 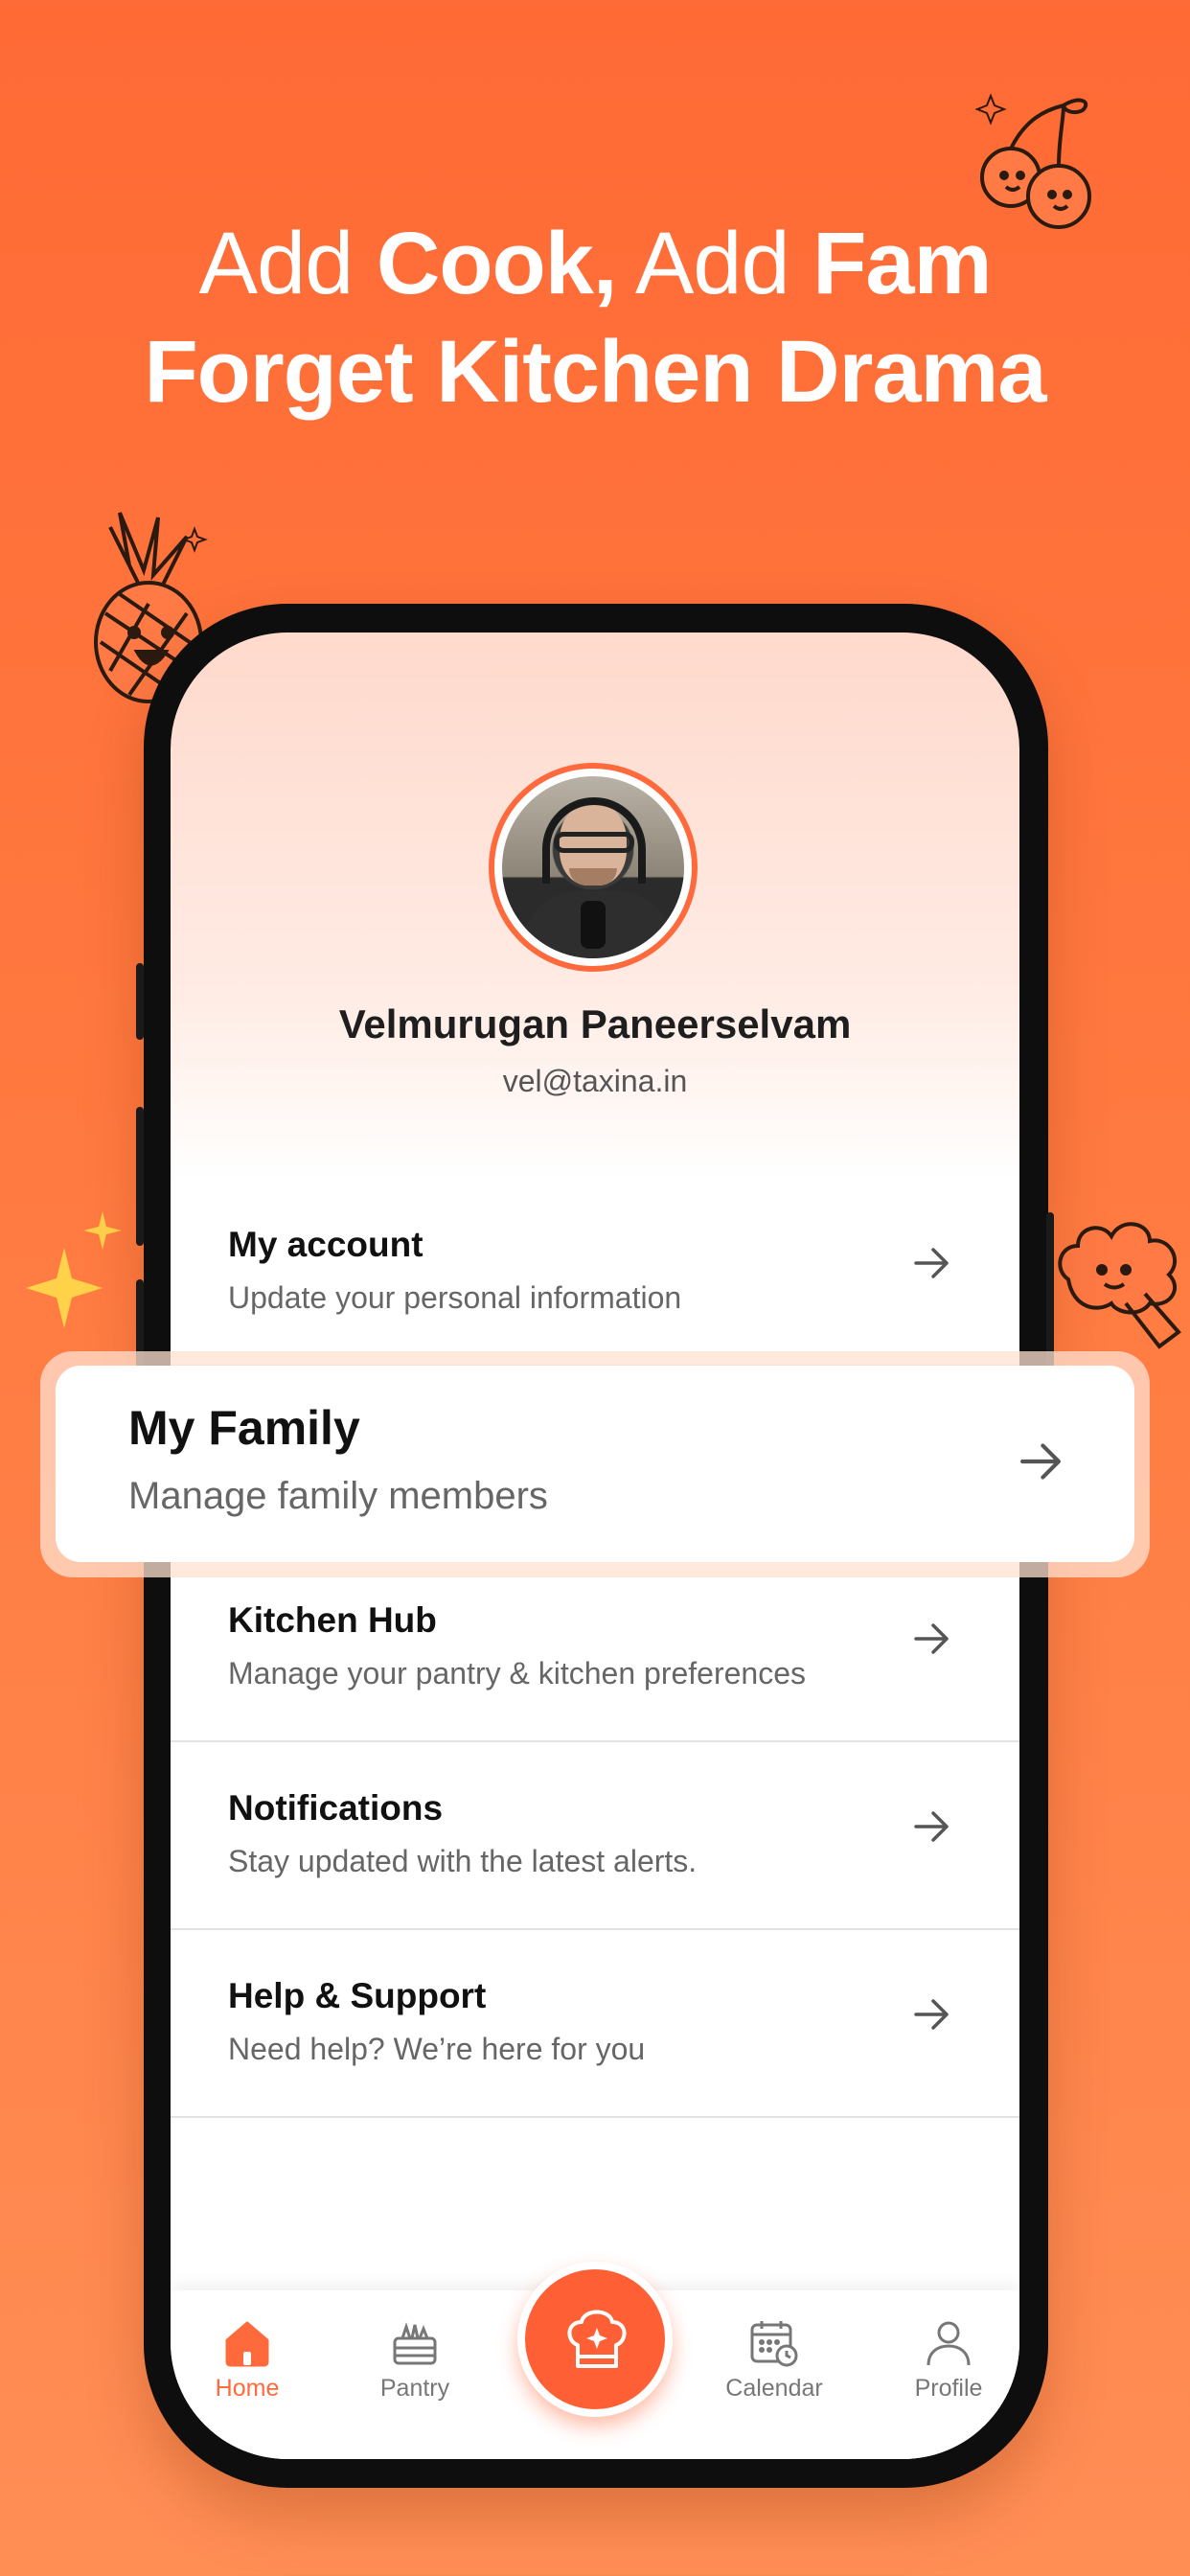 I want to click on profile-icon, so click(x=949, y=2343).